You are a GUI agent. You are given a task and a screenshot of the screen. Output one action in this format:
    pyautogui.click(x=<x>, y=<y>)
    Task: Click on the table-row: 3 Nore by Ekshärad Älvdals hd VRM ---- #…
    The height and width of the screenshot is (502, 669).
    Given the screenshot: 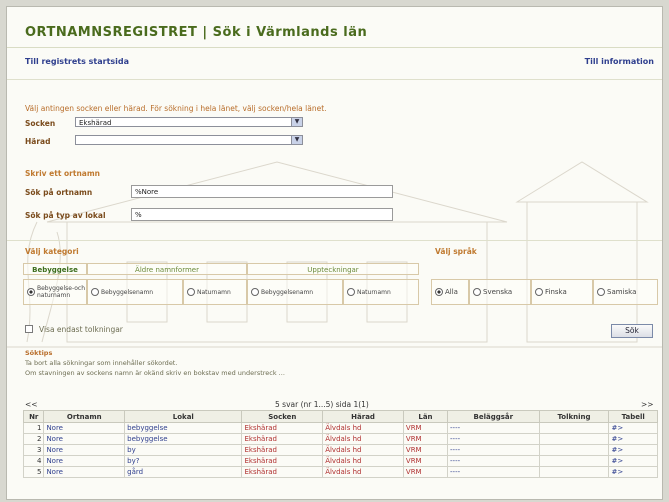 What is the action you would take?
    pyautogui.click(x=340, y=450)
    